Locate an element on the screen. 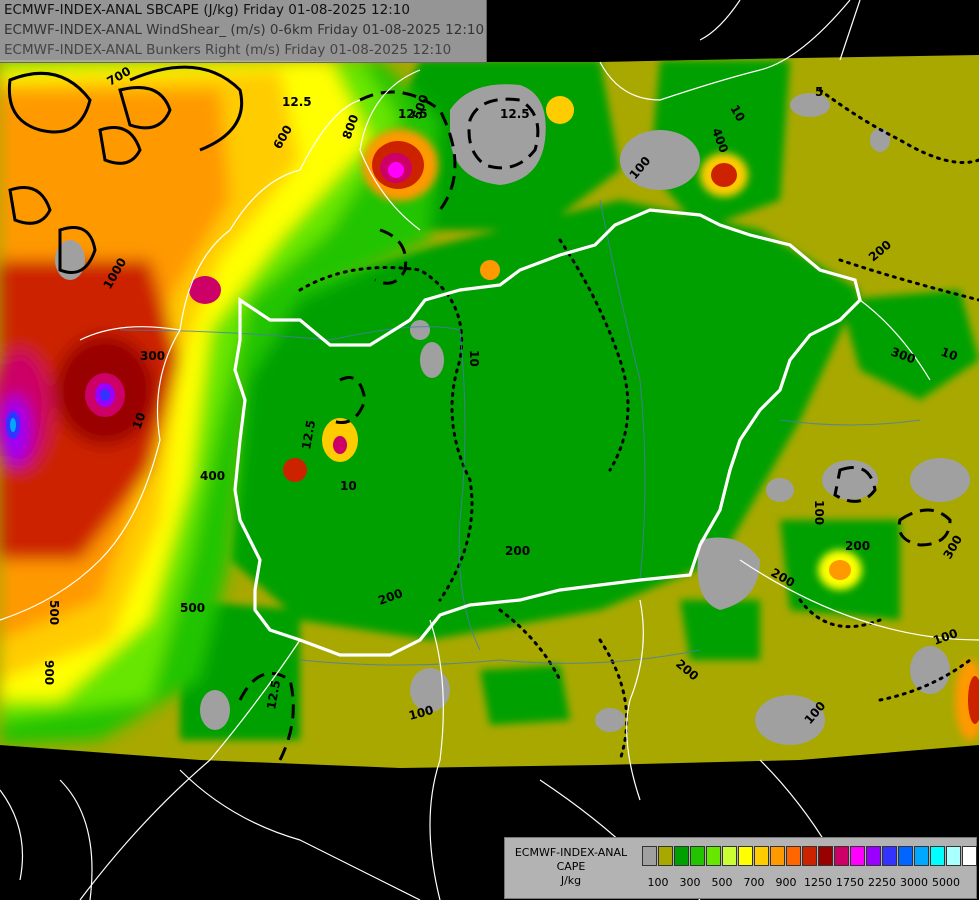 The height and width of the screenshot is (900, 979). legend-tick-label: 900 is located at coordinates (786, 882).